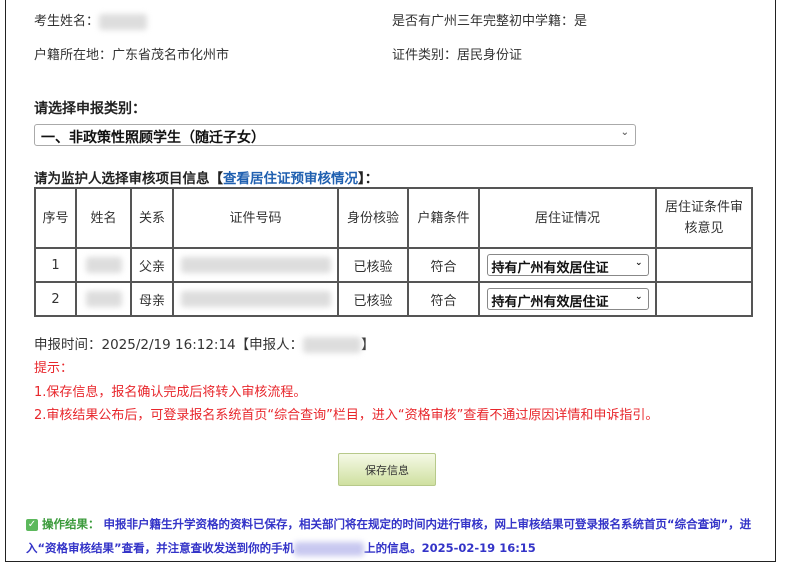  What do you see at coordinates (255, 218) in the screenshot?
I see `header-id: 证件号码` at bounding box center [255, 218].